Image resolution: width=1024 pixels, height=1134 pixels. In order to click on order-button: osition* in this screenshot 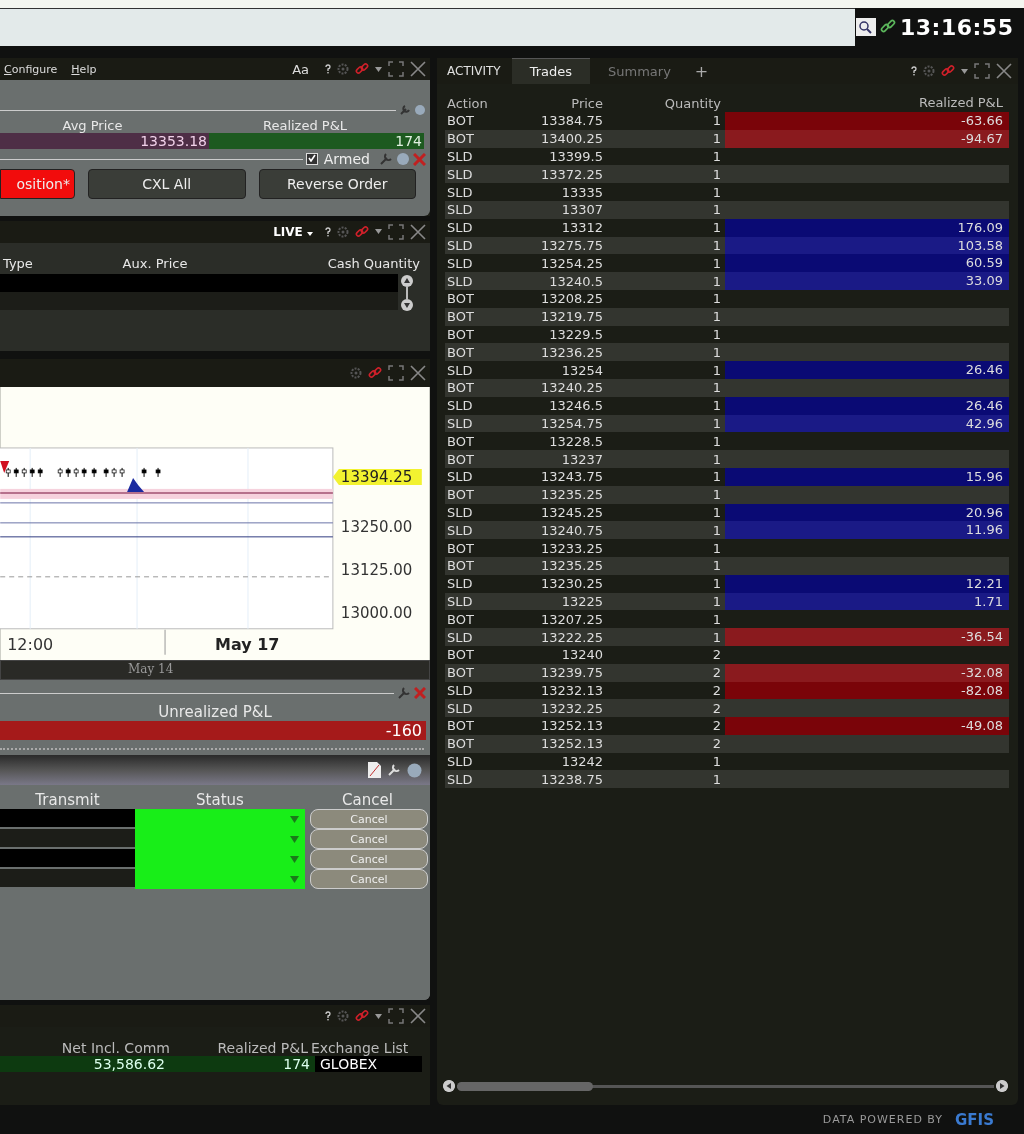, I will do `click(37, 184)`.